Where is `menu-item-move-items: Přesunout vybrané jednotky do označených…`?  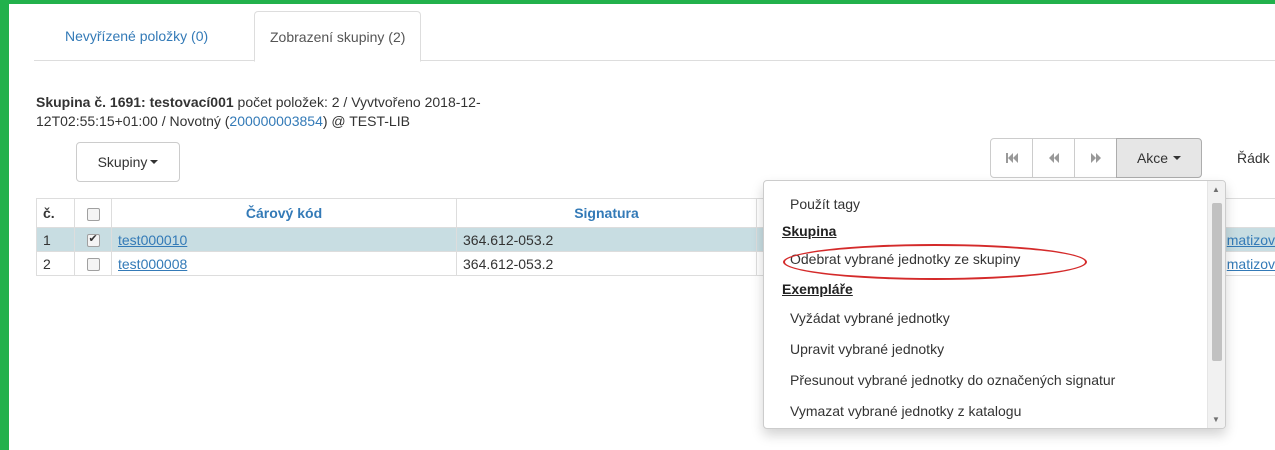 menu-item-move-items: Přesunout vybrané jednotky do označených… is located at coordinates (952, 380).